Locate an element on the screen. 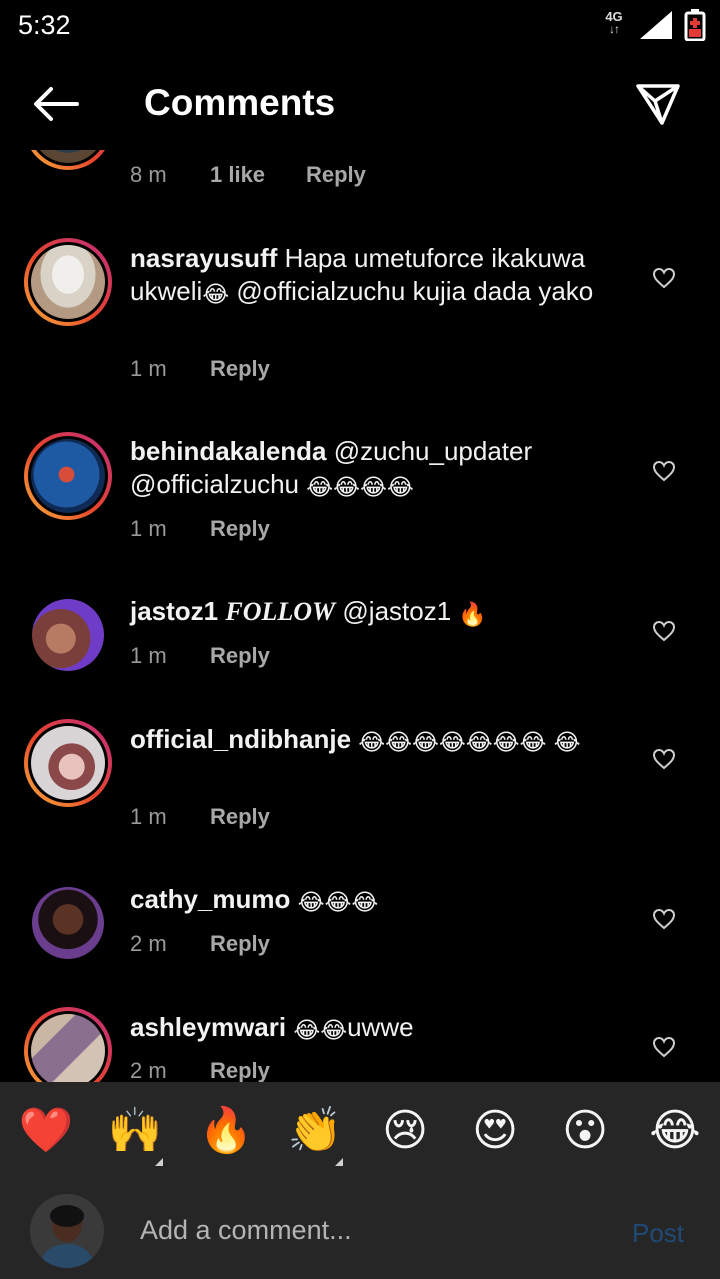  comment-body: @jastoz1 is located at coordinates (397, 611).